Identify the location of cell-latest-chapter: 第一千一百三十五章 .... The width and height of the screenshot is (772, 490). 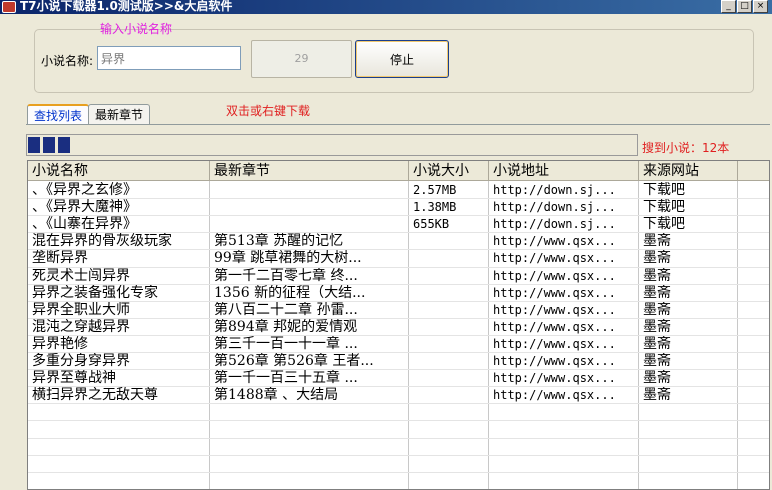
(286, 378).